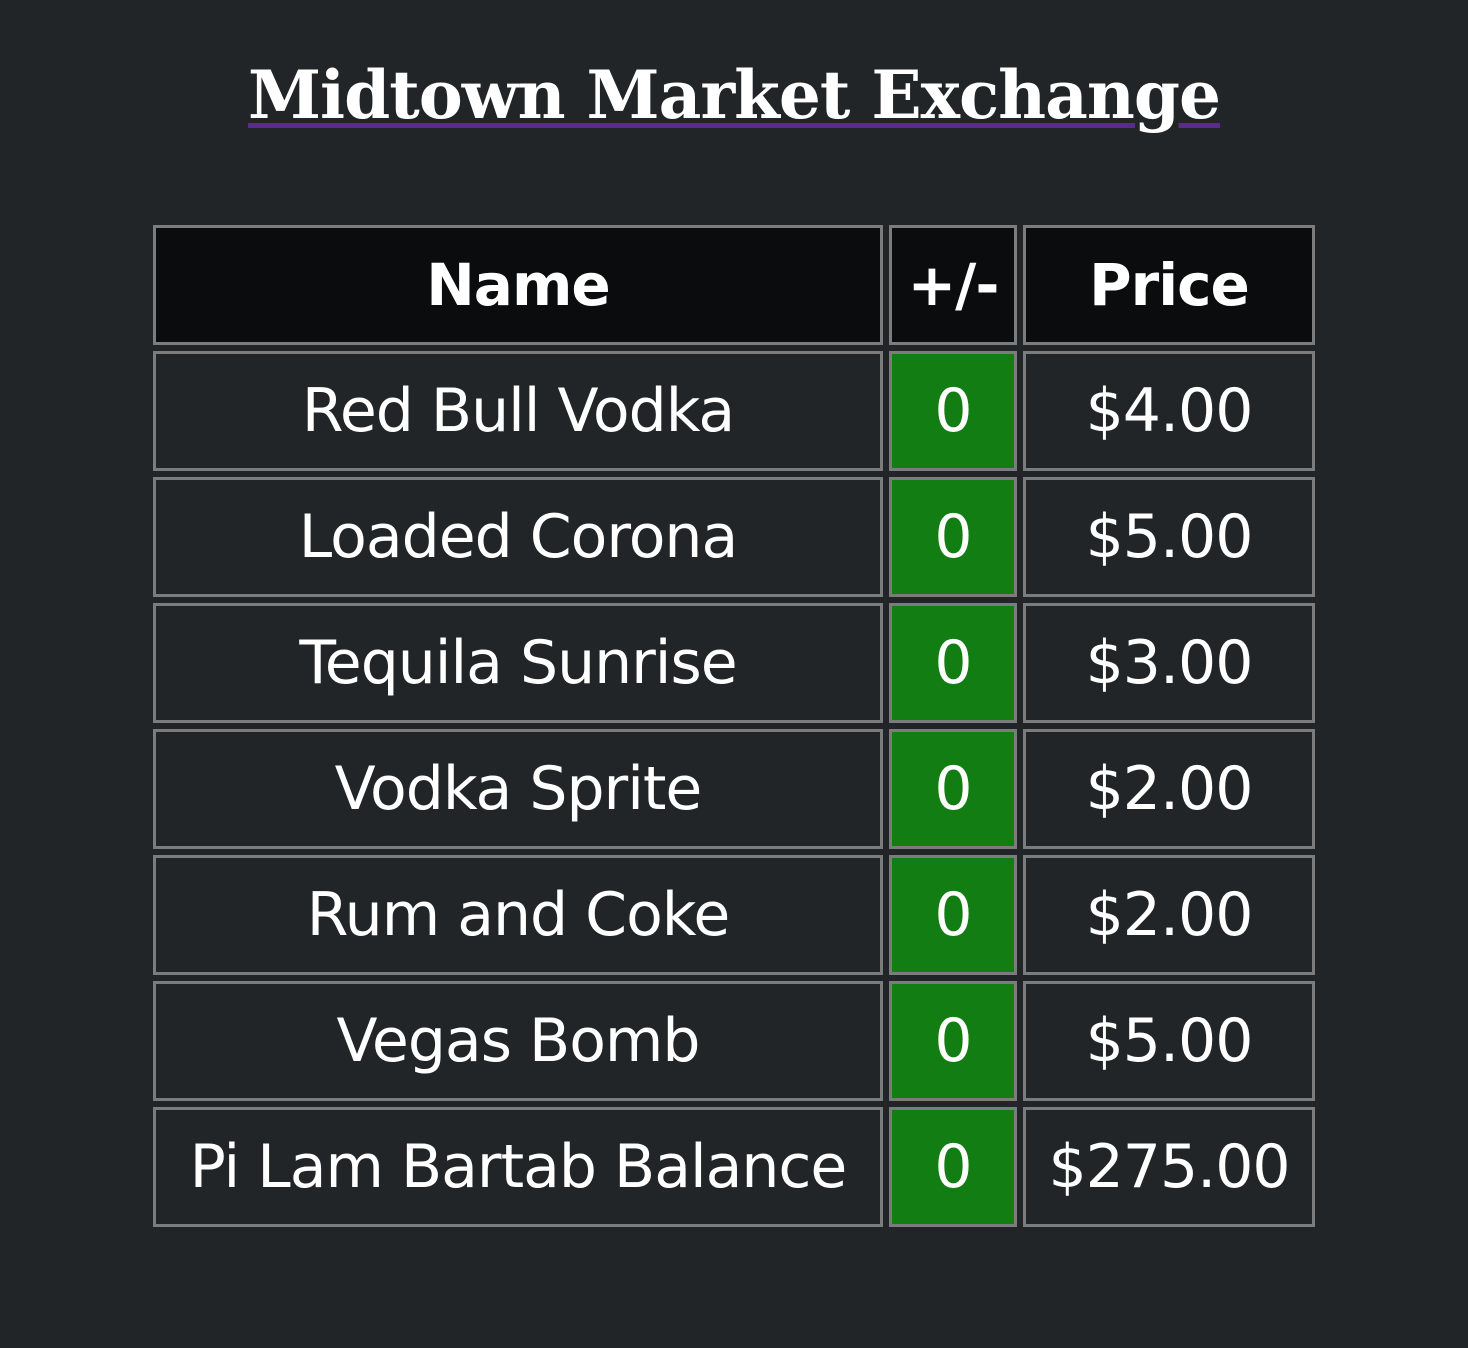  I want to click on table-row: Rum and Coke 0 $2.00, so click(734, 915).